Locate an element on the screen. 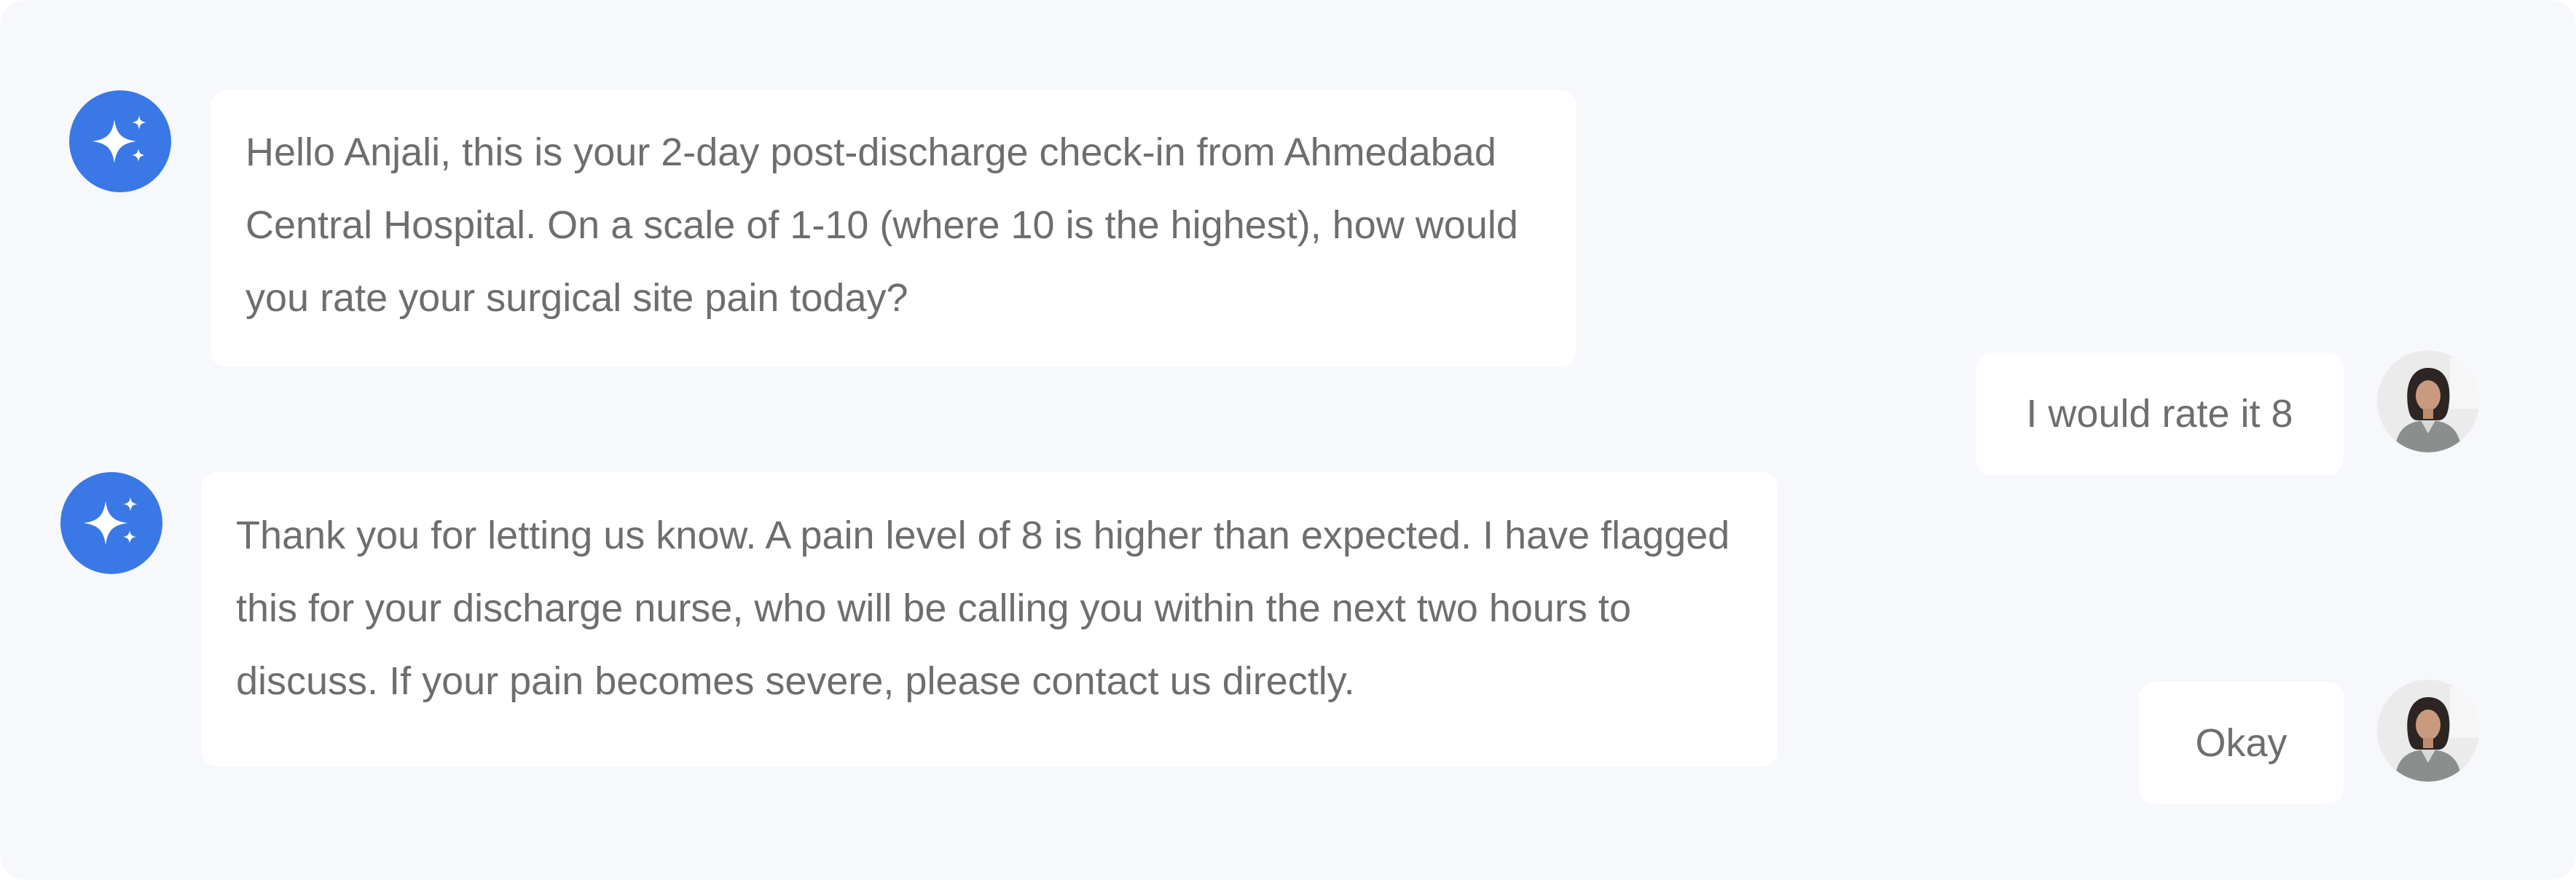 Image resolution: width=2576 pixels, height=880 pixels. user-message-text: Okay is located at coordinates (2241, 743).